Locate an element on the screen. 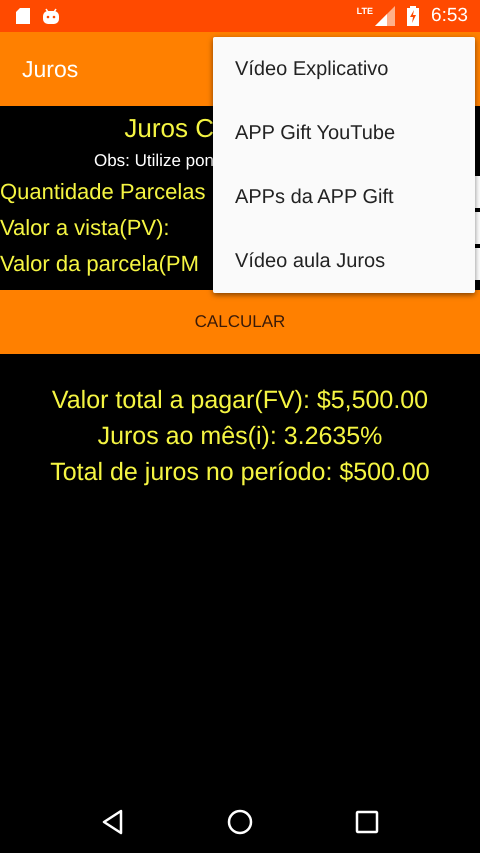  menu-item: Vídeo aula Juros is located at coordinates (344, 261).